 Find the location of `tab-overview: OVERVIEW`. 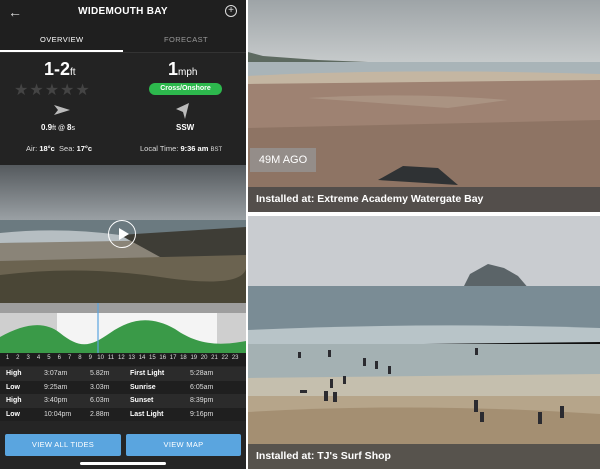

tab-overview: OVERVIEW is located at coordinates (62, 39).